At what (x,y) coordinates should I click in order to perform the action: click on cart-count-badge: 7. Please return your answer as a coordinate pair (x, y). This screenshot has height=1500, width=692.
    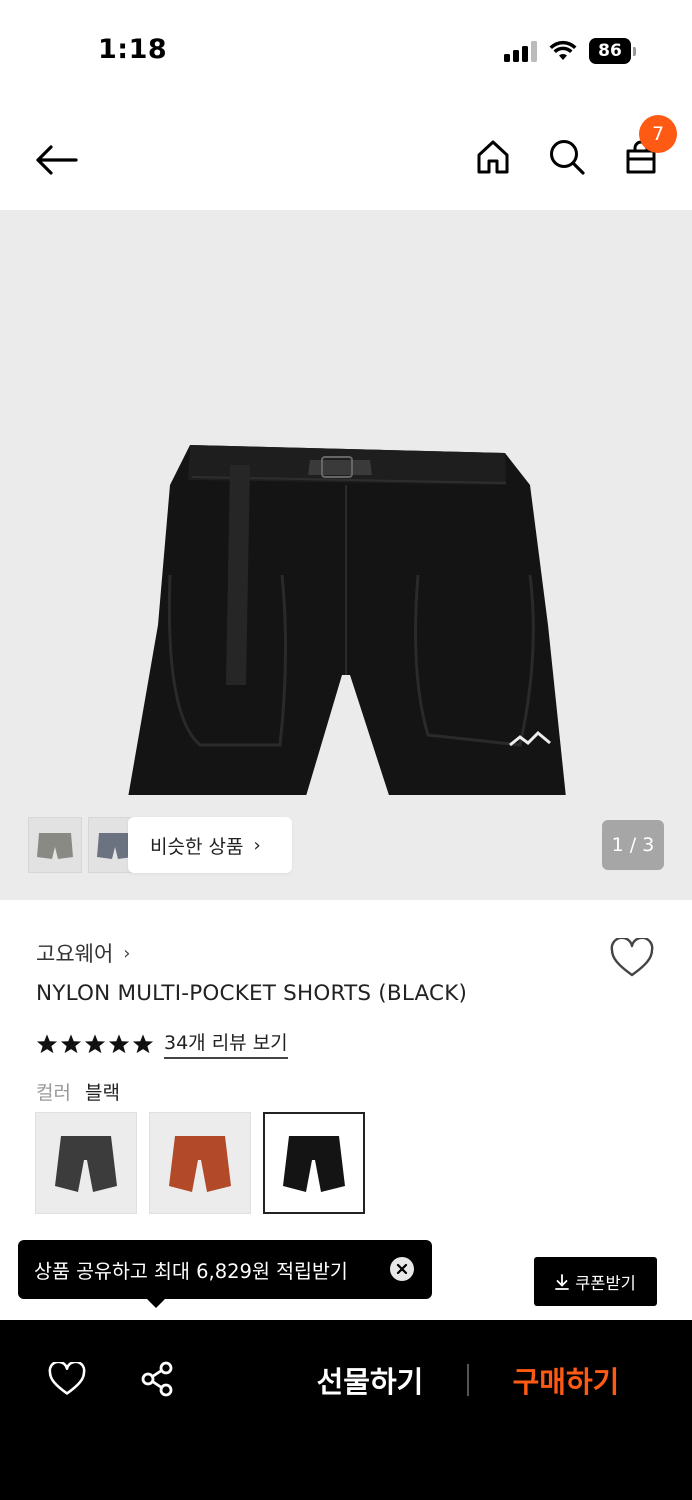
    Looking at the image, I should click on (658, 134).